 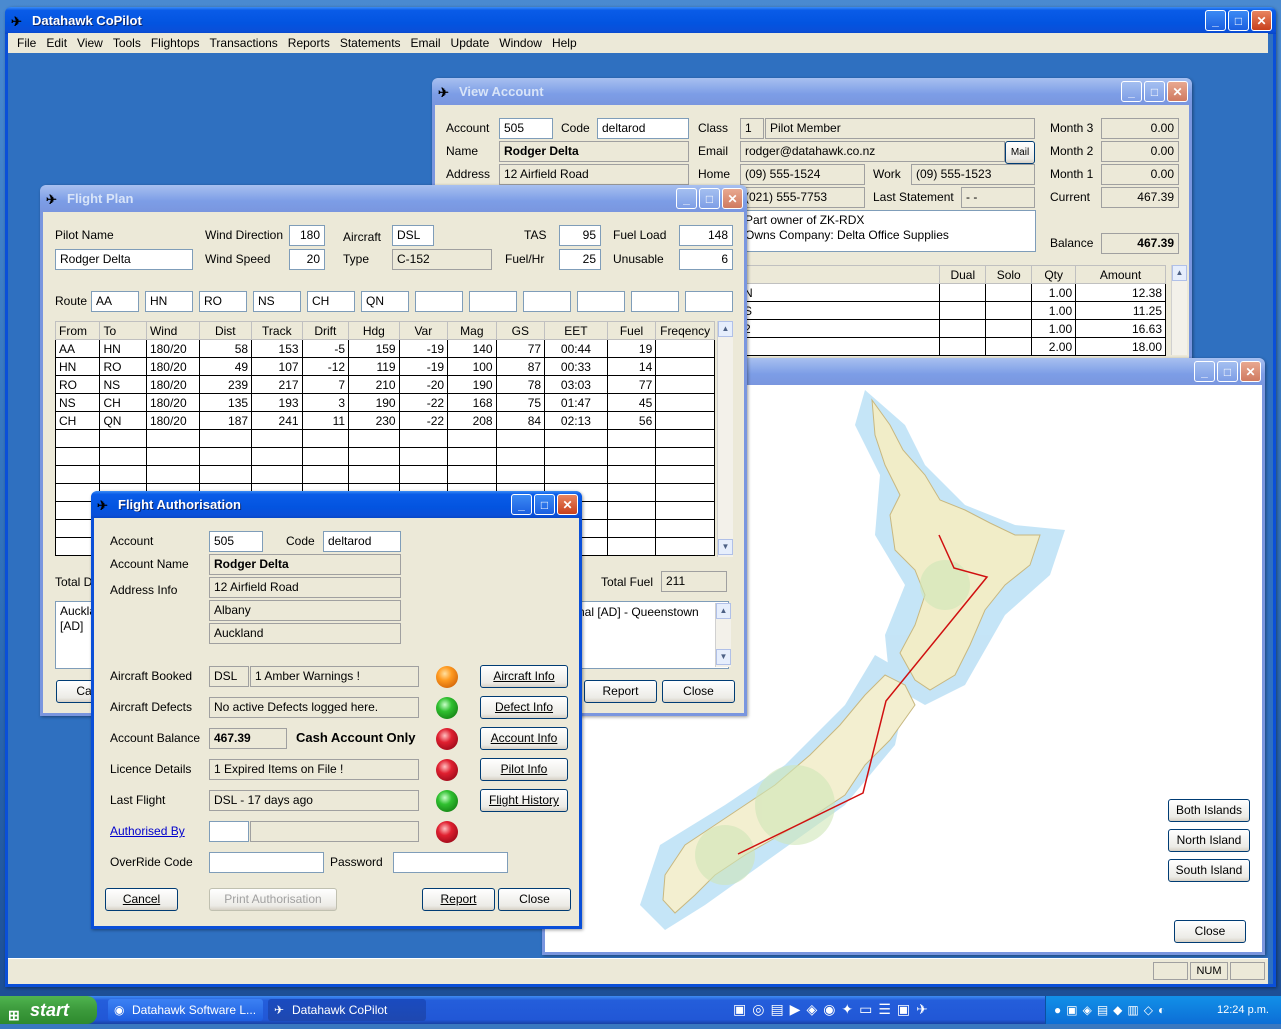 I want to click on route-waypoint-field: AA, so click(x=115, y=301).